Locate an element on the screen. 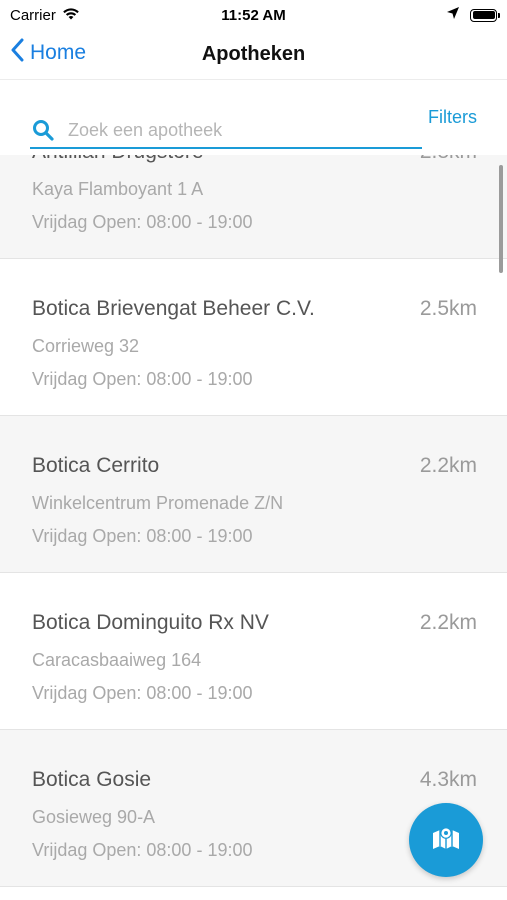 The image size is (507, 900). pharmacy-name: Botica Cerrito is located at coordinates (96, 465).